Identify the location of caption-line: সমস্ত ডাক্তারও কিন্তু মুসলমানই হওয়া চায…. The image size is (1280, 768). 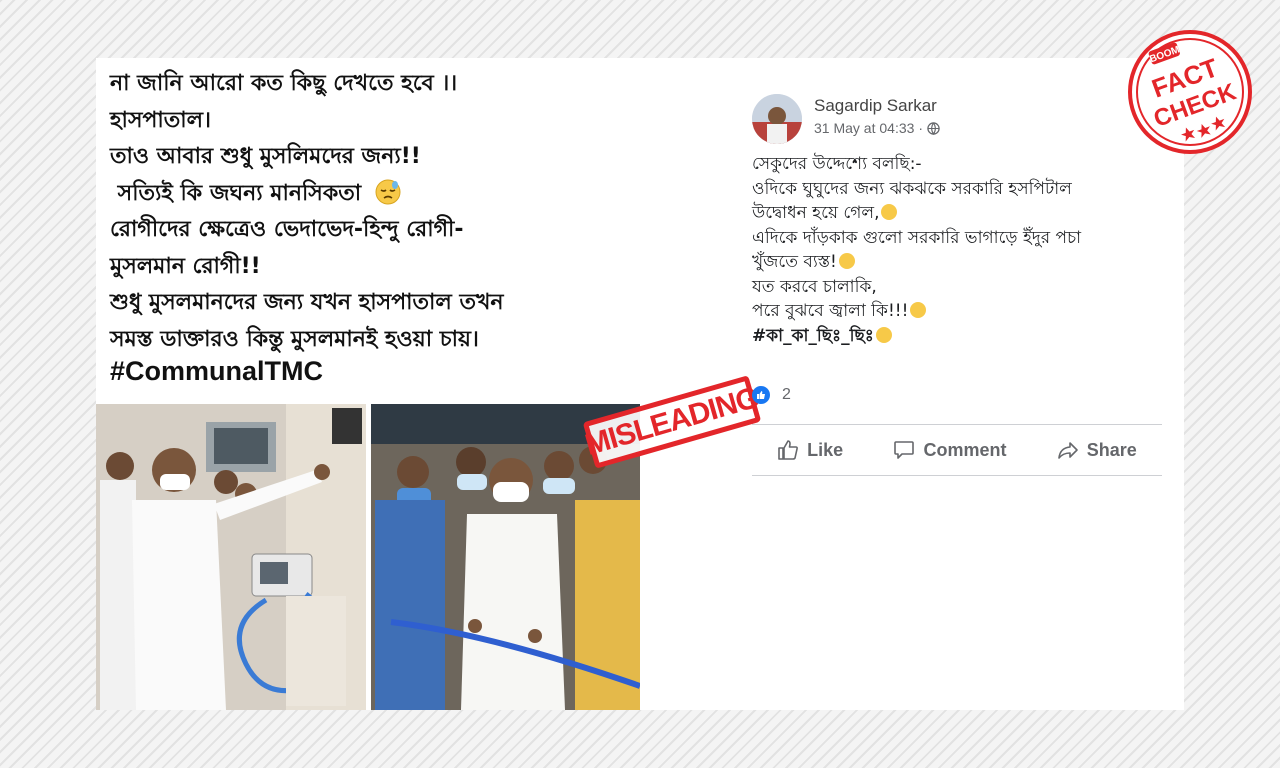
(294, 339).